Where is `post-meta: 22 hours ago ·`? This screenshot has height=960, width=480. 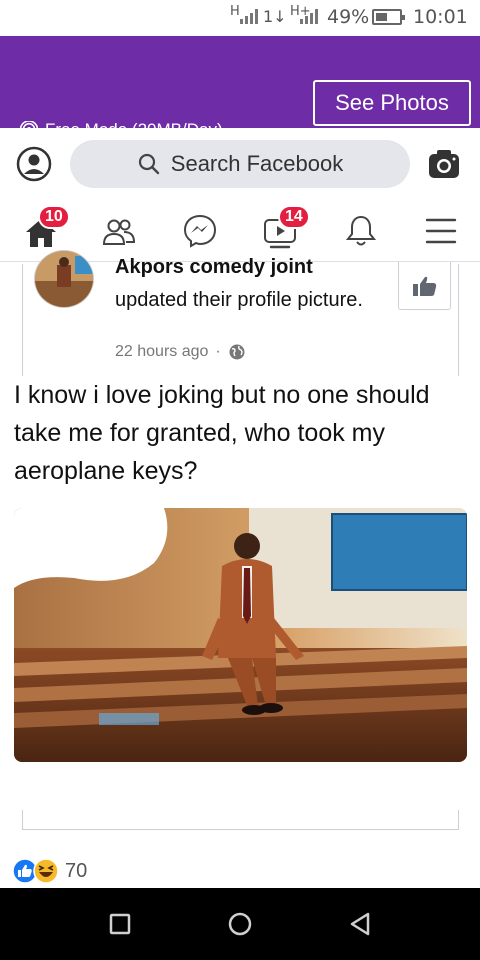 post-meta: 22 hours ago · is located at coordinates (180, 352).